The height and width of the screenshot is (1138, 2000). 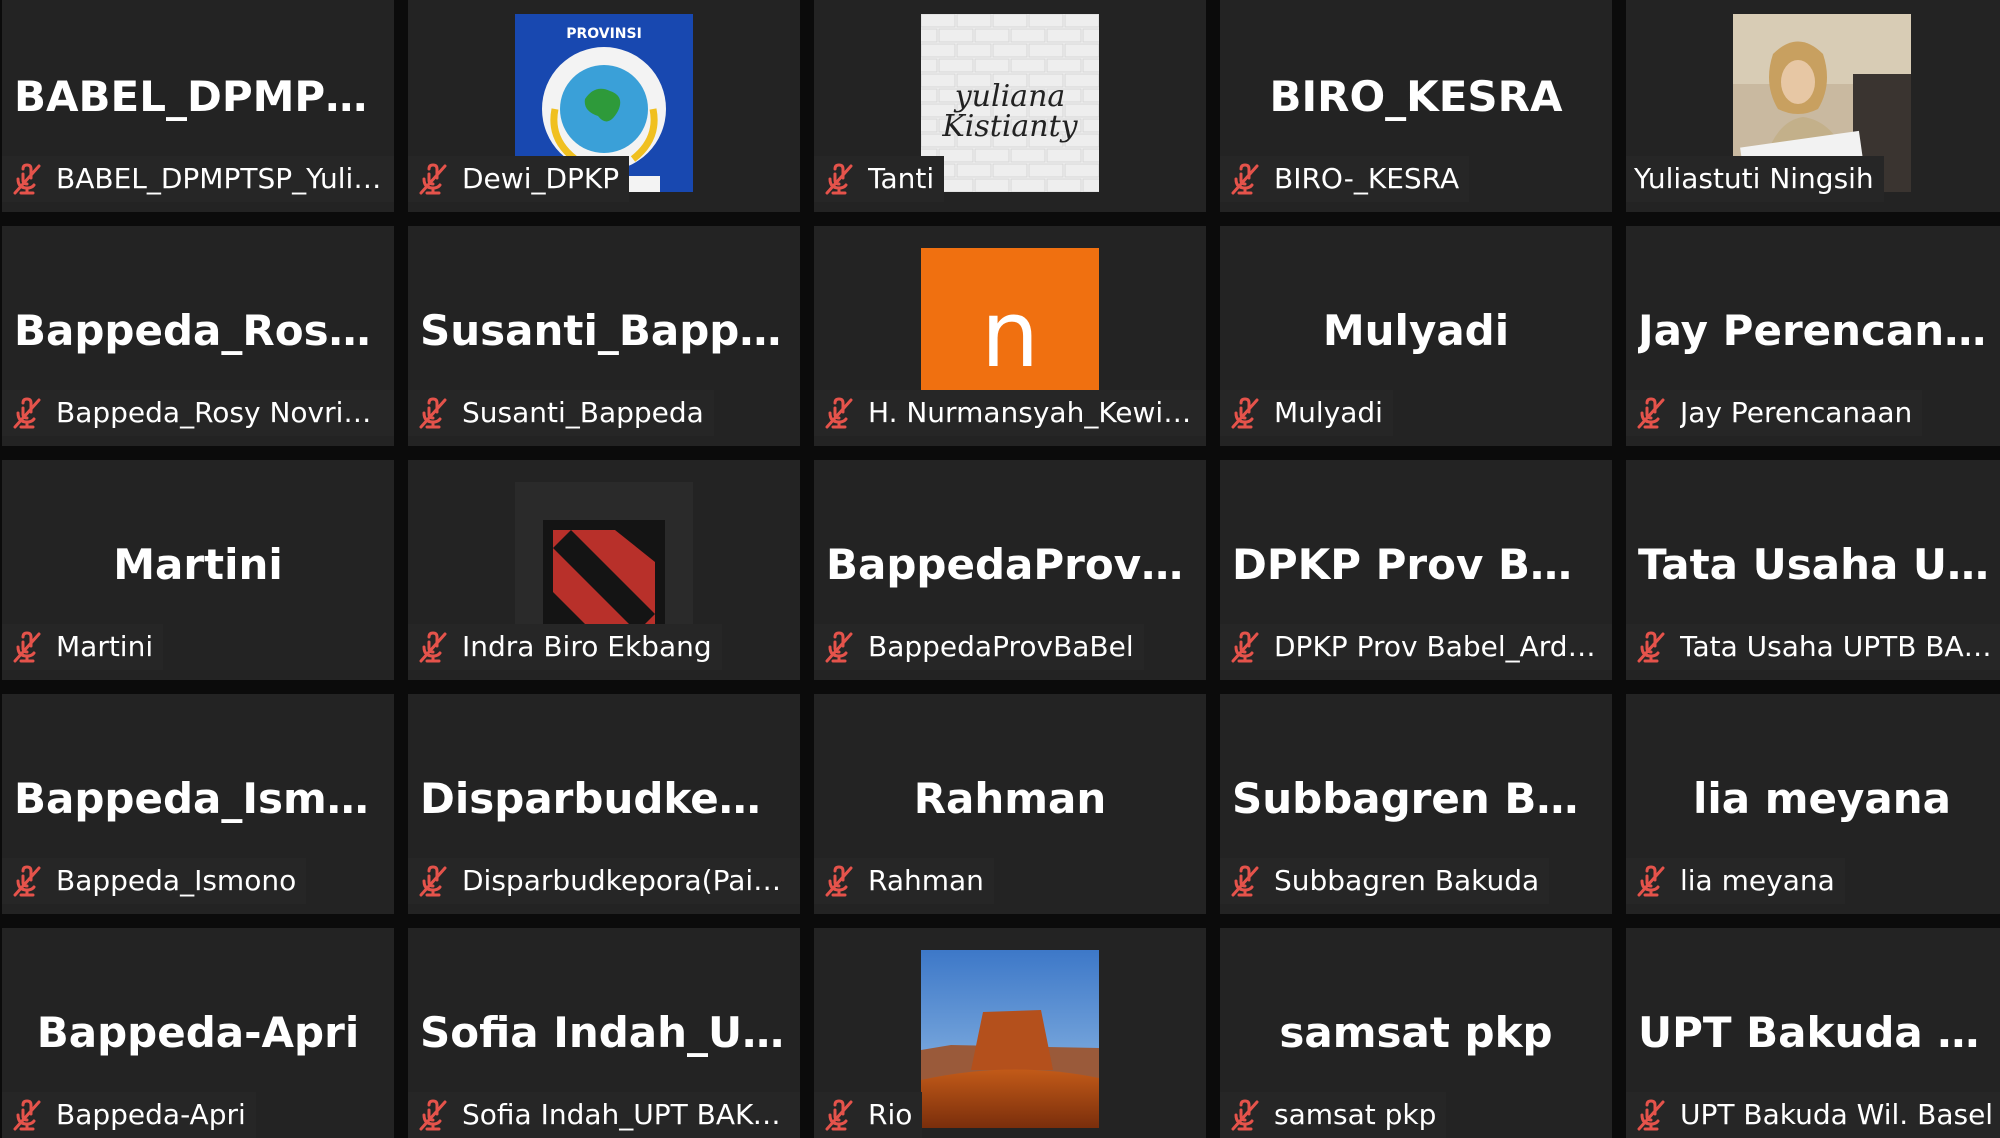 I want to click on participant-name: lia meyana, so click(x=1757, y=880).